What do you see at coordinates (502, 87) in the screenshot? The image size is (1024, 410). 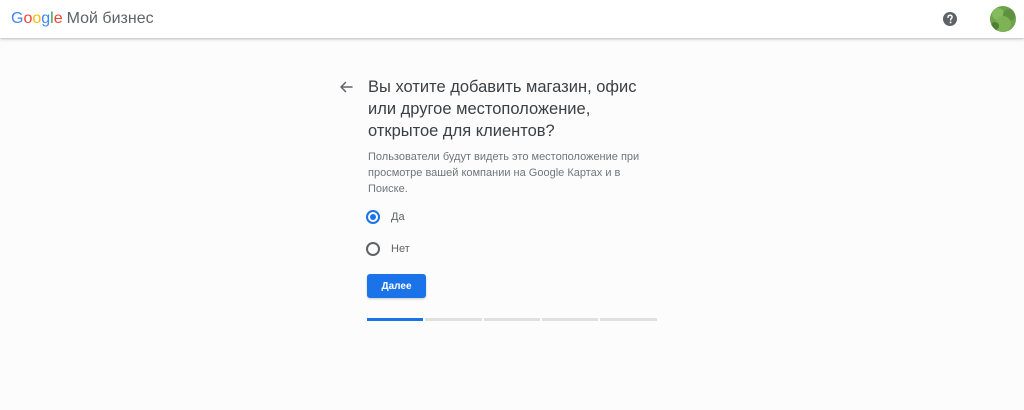 I see `title-line: Вы хотите добавить магазин, офис` at bounding box center [502, 87].